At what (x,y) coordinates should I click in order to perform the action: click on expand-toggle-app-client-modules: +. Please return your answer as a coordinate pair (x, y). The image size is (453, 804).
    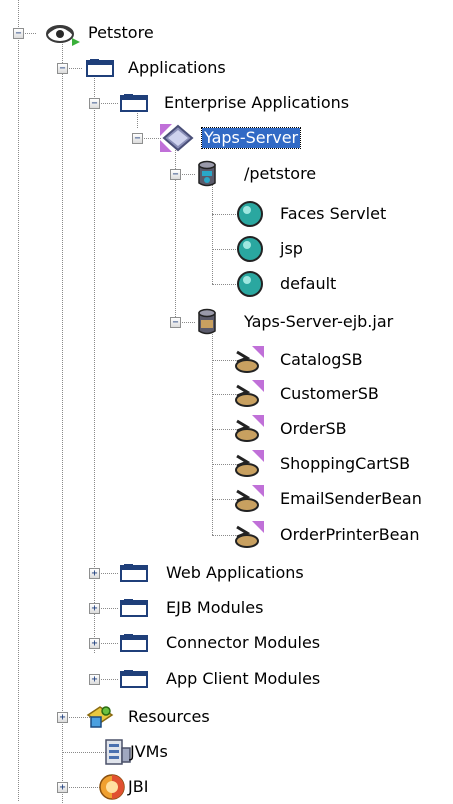
    Looking at the image, I should click on (94, 679).